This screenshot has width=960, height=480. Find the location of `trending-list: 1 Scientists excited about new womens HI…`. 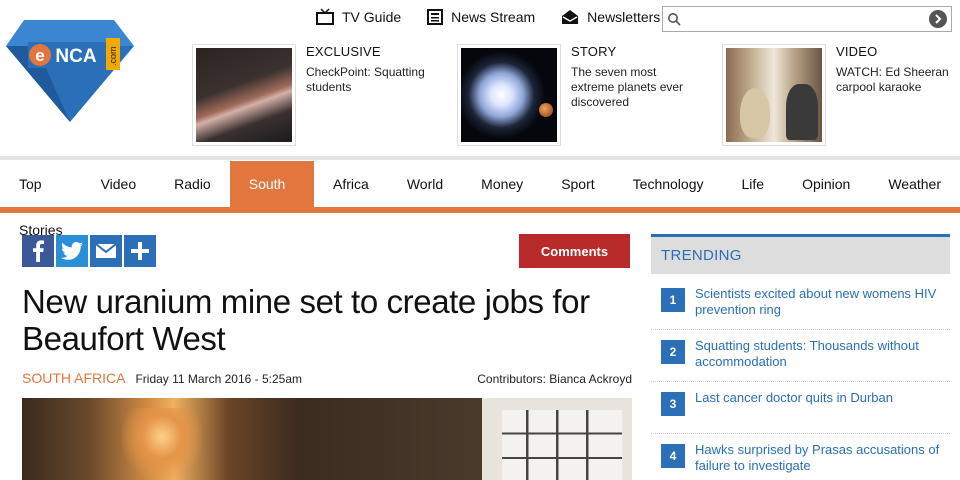

trending-list: 1 Scientists excited about new womens HI… is located at coordinates (800, 379).